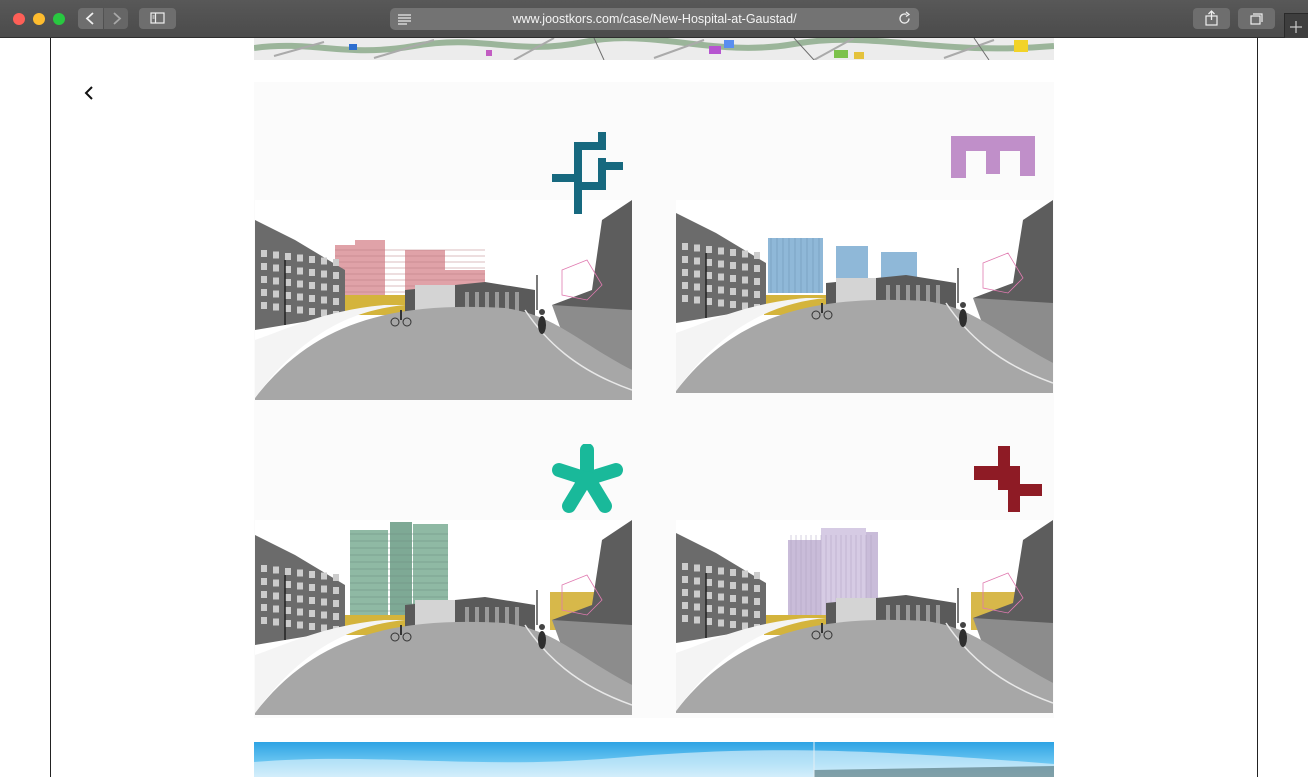 Image resolution: width=1308 pixels, height=777 pixels. I want to click on share-icon, so click(1211, 18).